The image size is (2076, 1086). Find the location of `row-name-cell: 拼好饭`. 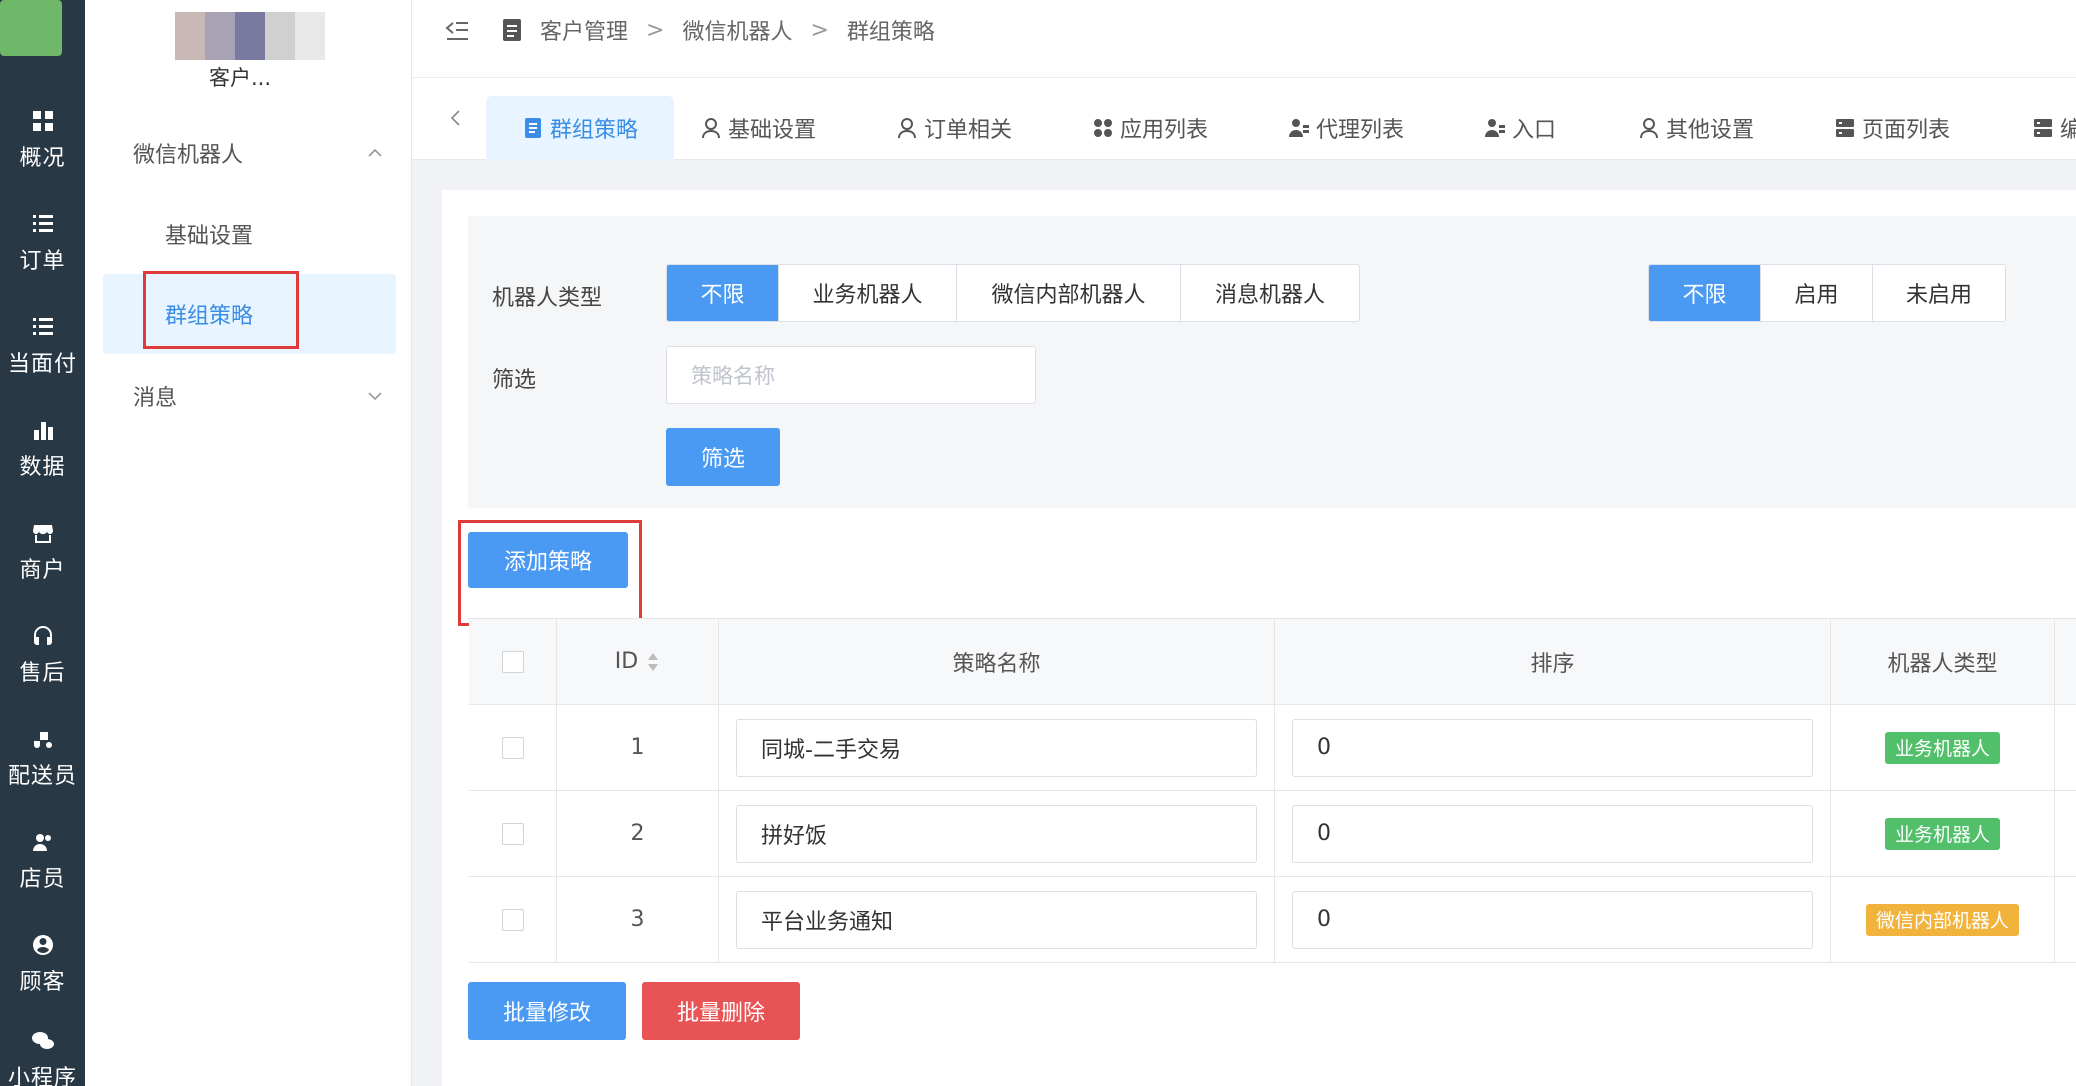

row-name-cell: 拼好饭 is located at coordinates (997, 833).